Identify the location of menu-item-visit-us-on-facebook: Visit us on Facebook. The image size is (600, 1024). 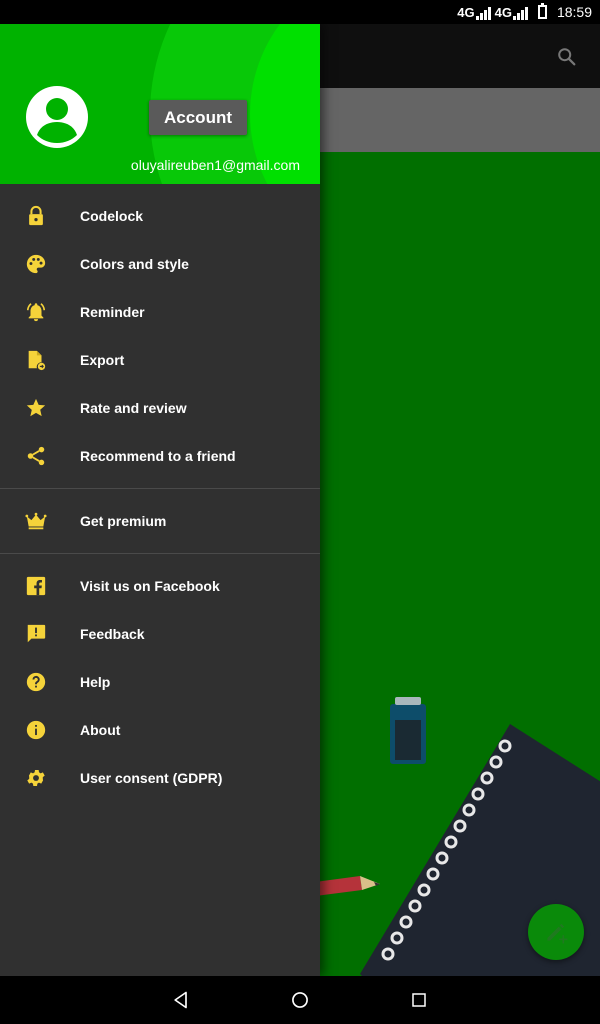
(160, 586).